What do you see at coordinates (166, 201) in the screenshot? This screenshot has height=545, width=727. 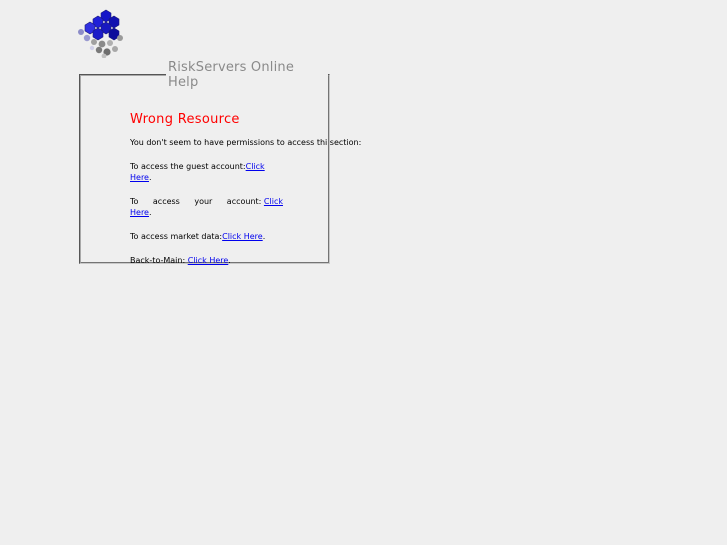 I see `account-word-2: access` at bounding box center [166, 201].